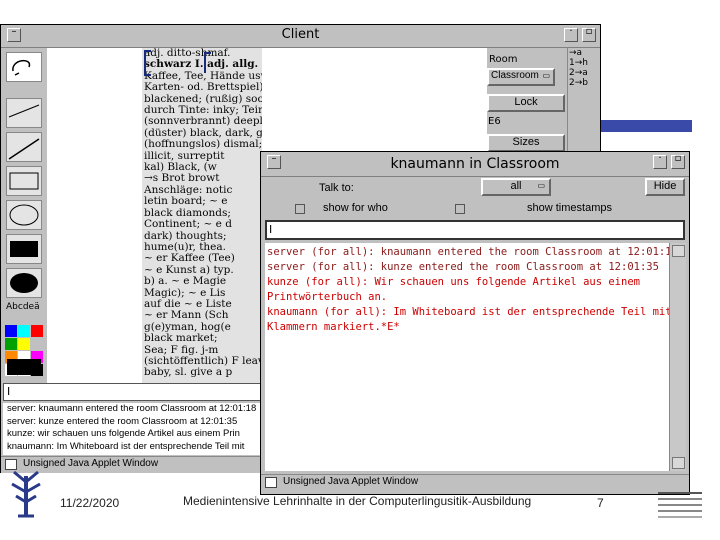 Image resolution: width=720 pixels, height=540 pixels. I want to click on hide-button-label: Hide, so click(665, 186).